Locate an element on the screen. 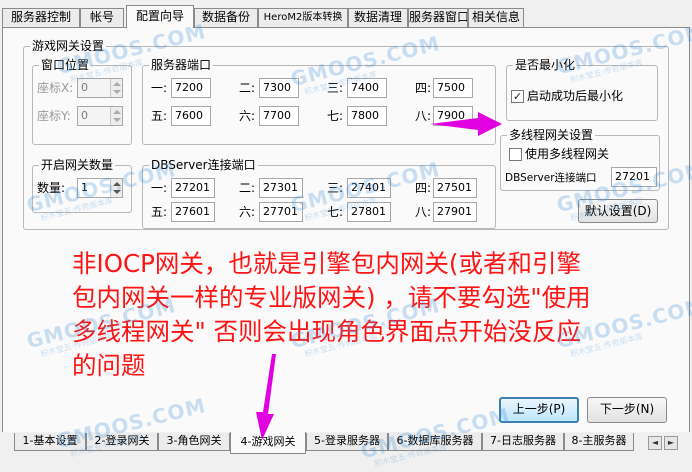 Image resolution: width=692 pixels, height=472 pixels. next-button: 下一步(N) is located at coordinates (627, 410).